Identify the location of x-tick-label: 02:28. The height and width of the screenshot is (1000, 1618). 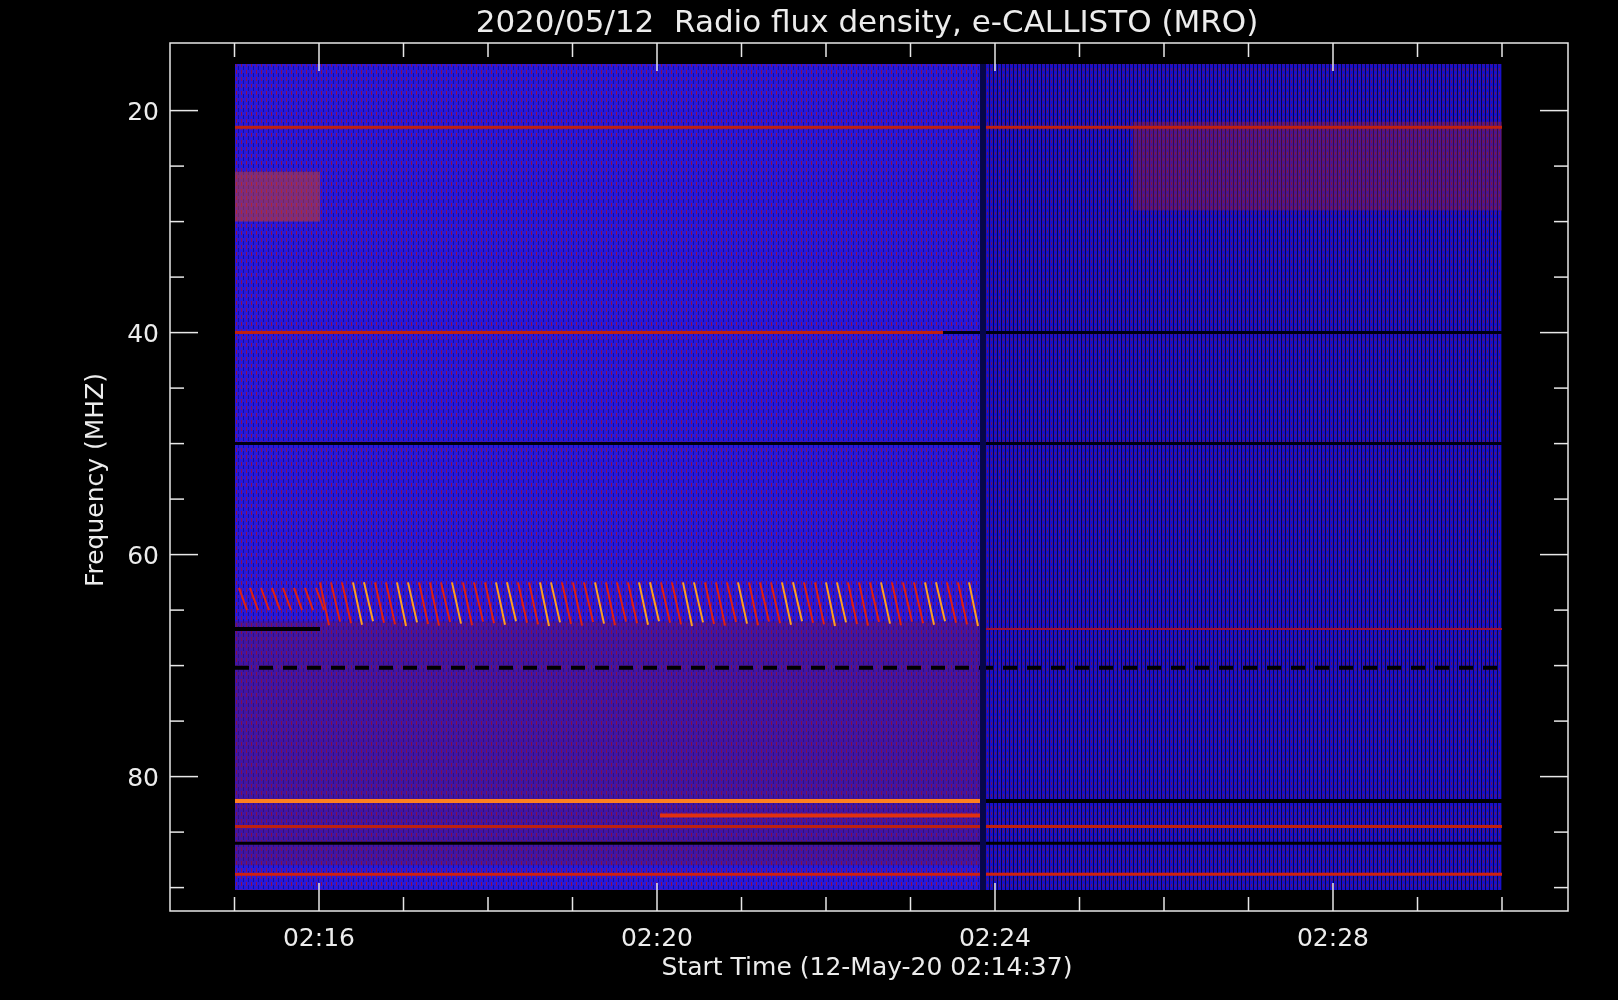
(1333, 937).